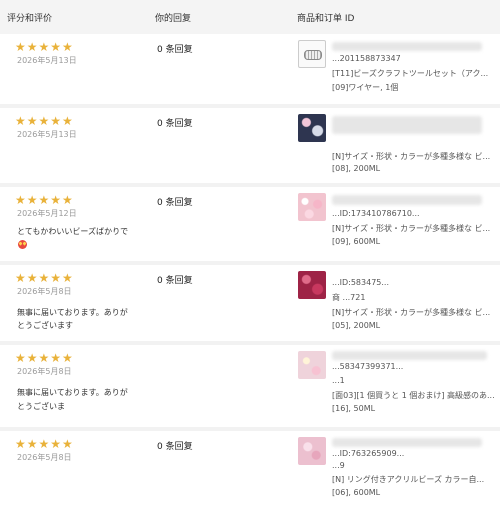  I want to click on product-id: 商 ...721, so click(349, 297).